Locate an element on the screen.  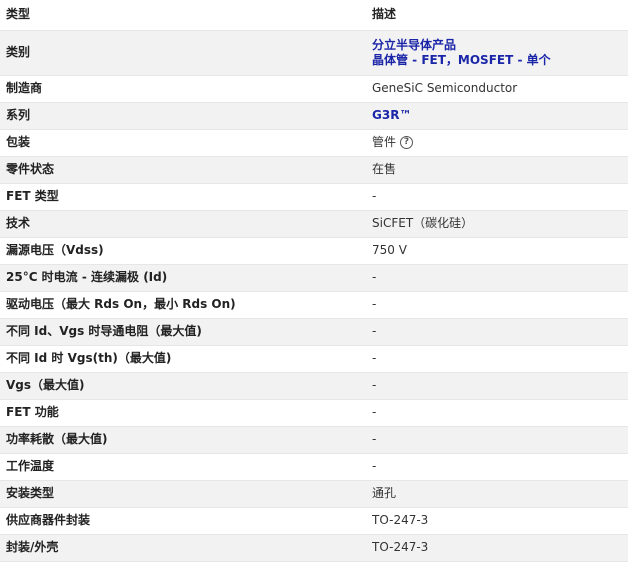
row-label: 驱动电压（最大 Rds On，最小 Rds On) is located at coordinates (183, 305).